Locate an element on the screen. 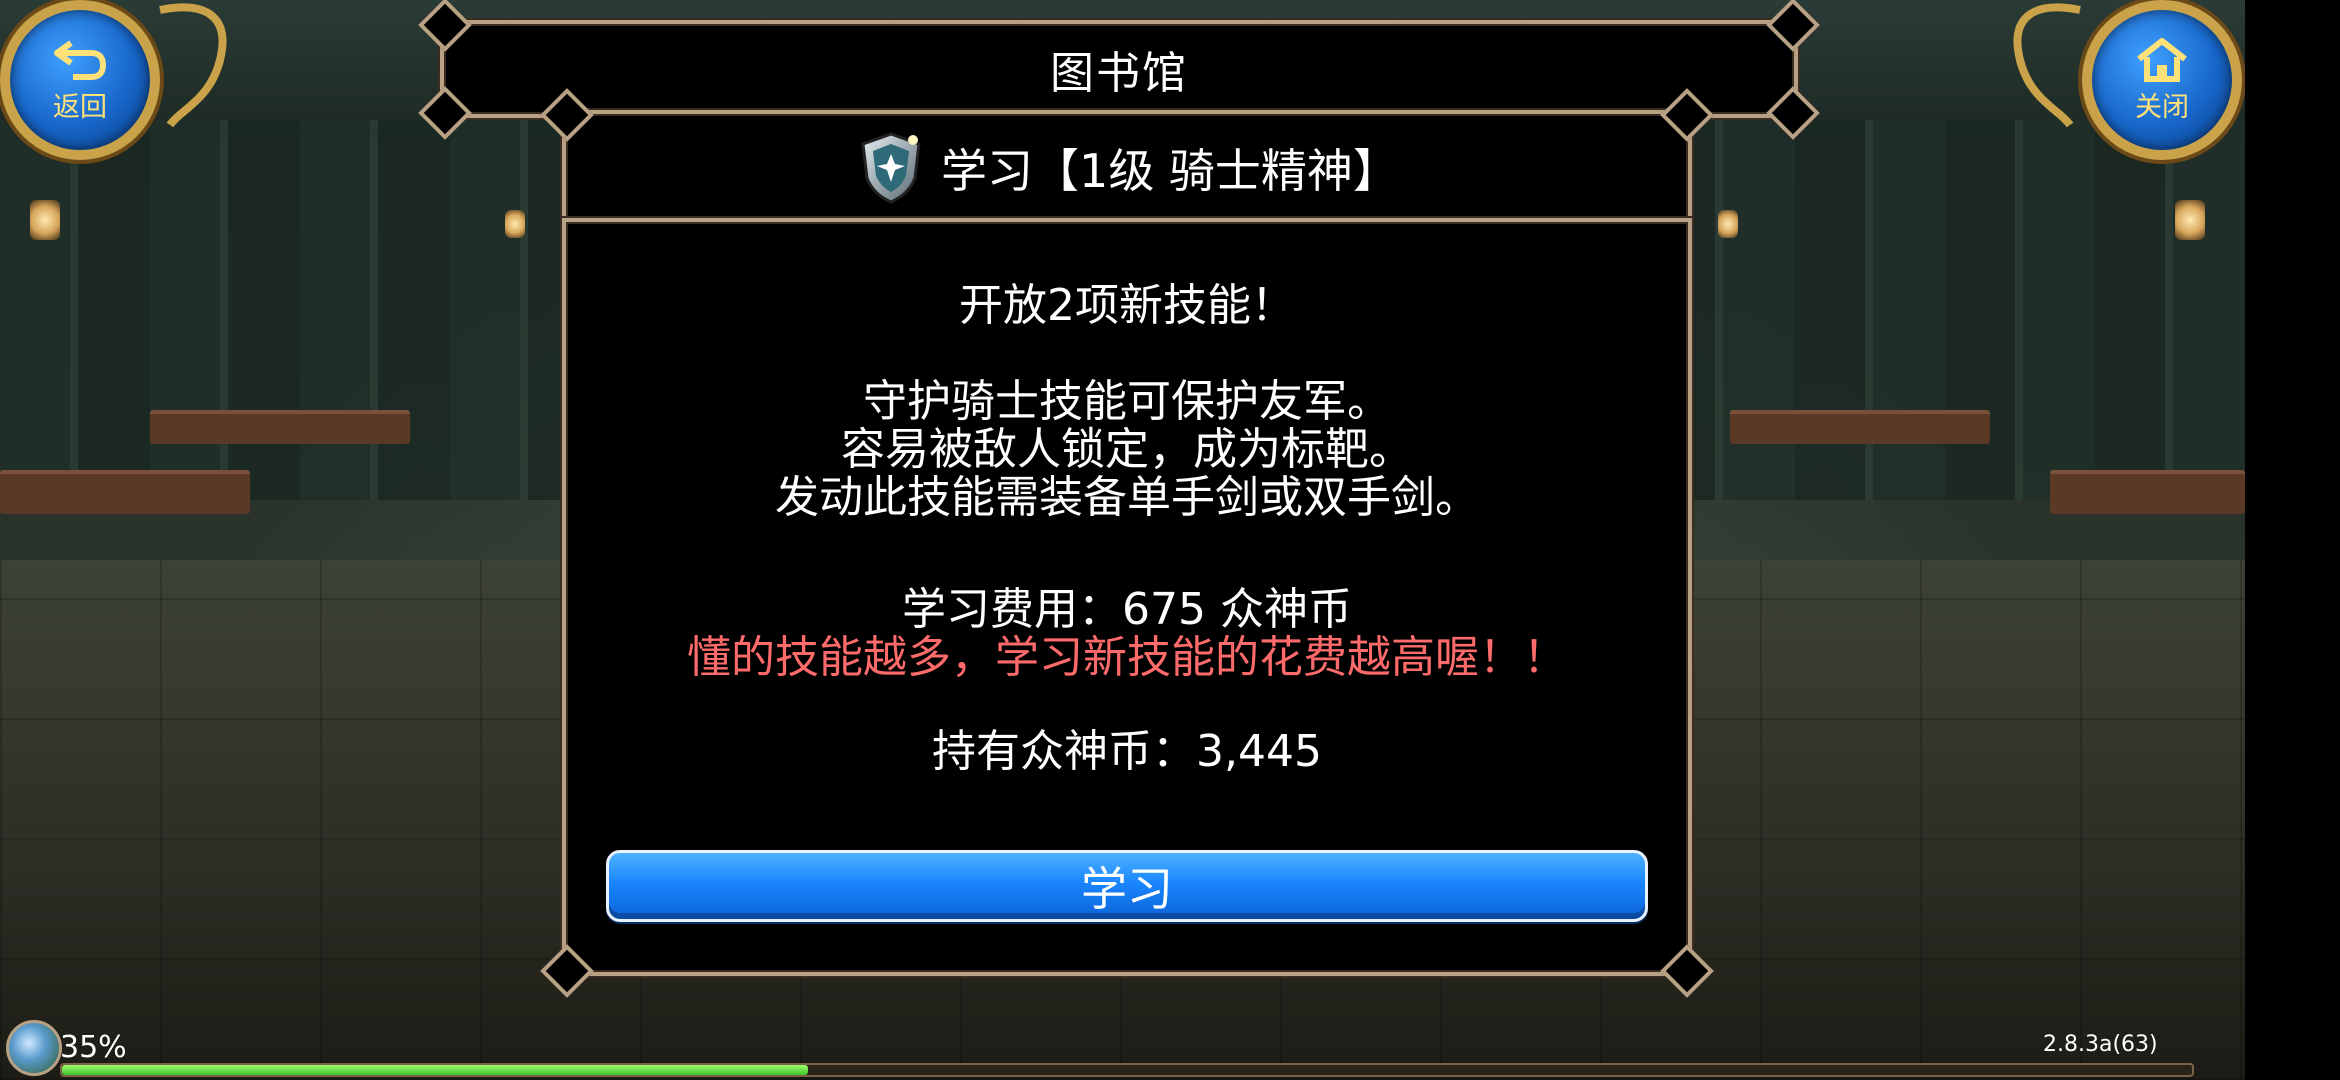 This screenshot has height=1080, width=2340. close-button: 关闭 is located at coordinates (2162, 80).